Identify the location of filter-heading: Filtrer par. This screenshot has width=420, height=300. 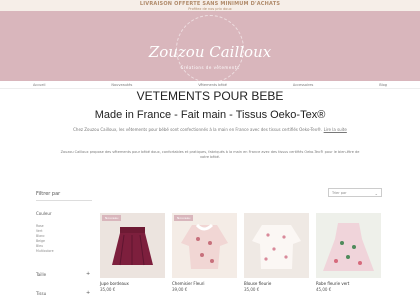
(48, 194).